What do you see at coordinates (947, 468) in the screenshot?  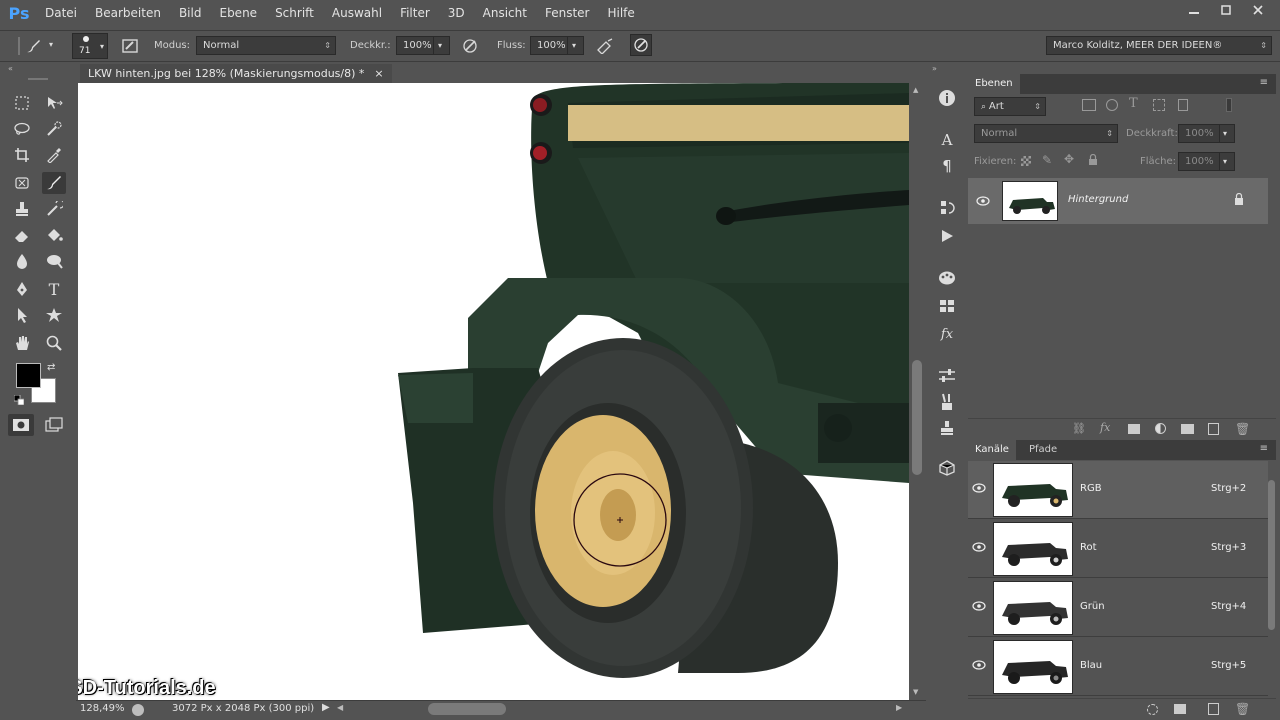 I see `3d-icon` at bounding box center [947, 468].